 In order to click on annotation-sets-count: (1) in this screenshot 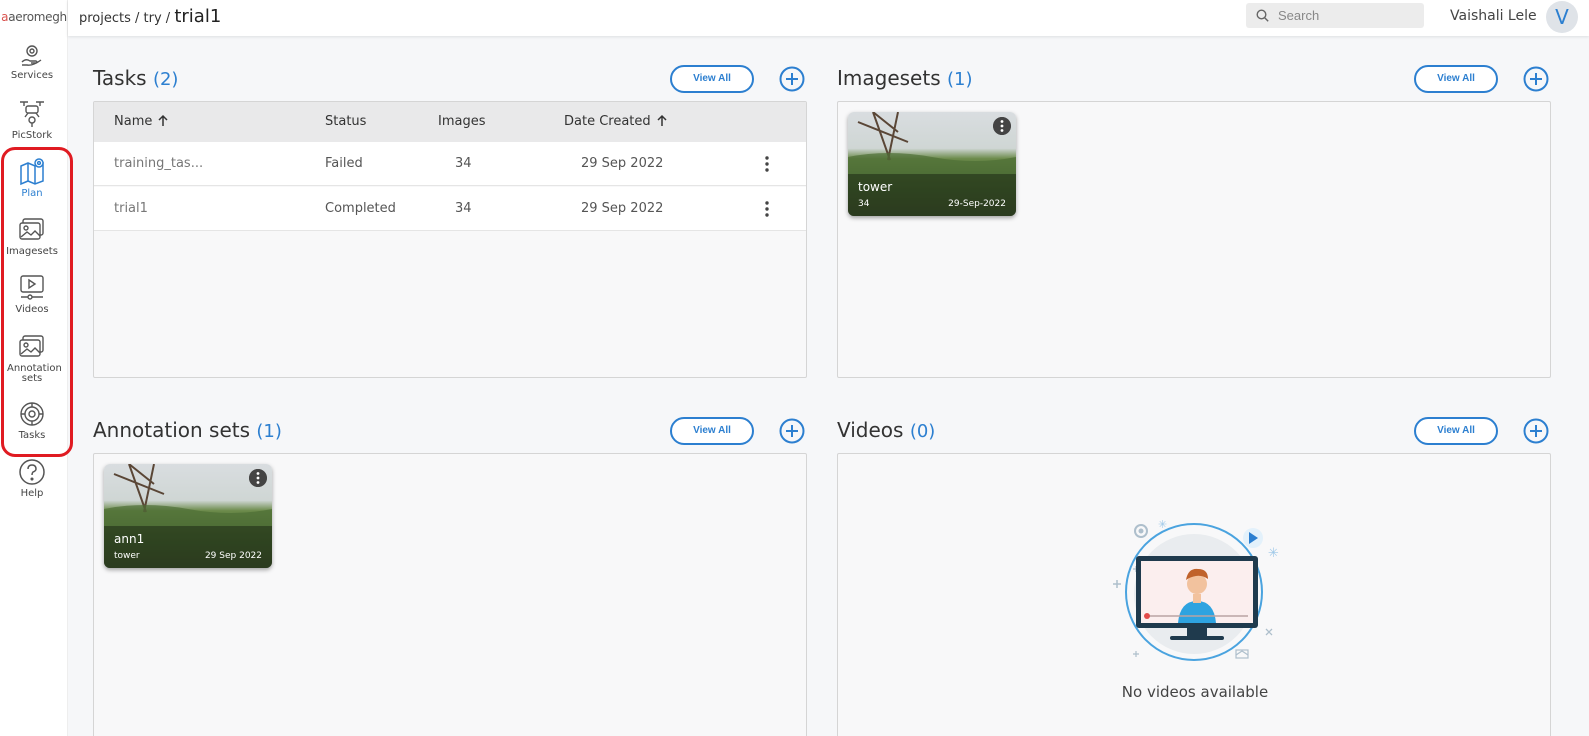, I will do `click(269, 431)`.